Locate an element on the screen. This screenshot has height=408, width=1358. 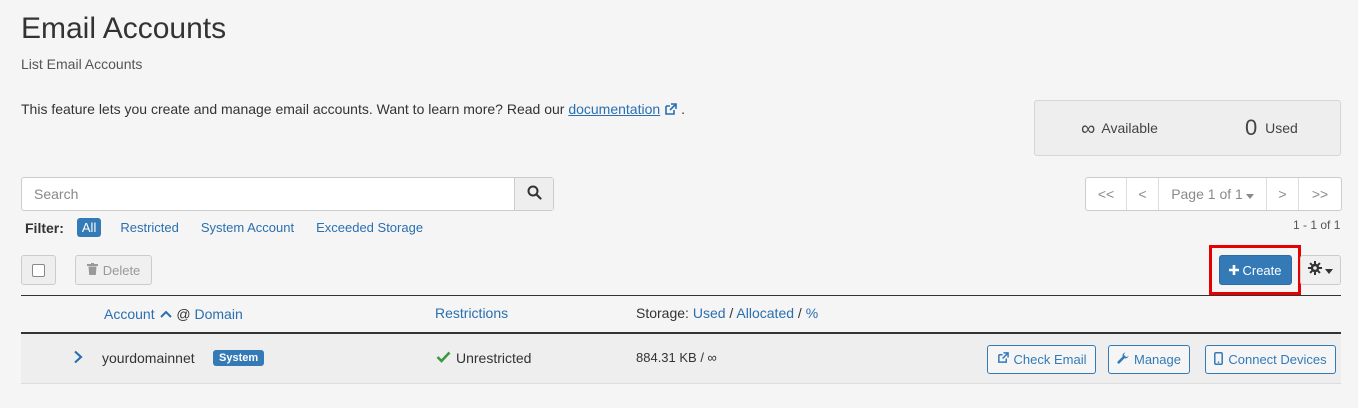
mobile-icon is located at coordinates (1219, 359).